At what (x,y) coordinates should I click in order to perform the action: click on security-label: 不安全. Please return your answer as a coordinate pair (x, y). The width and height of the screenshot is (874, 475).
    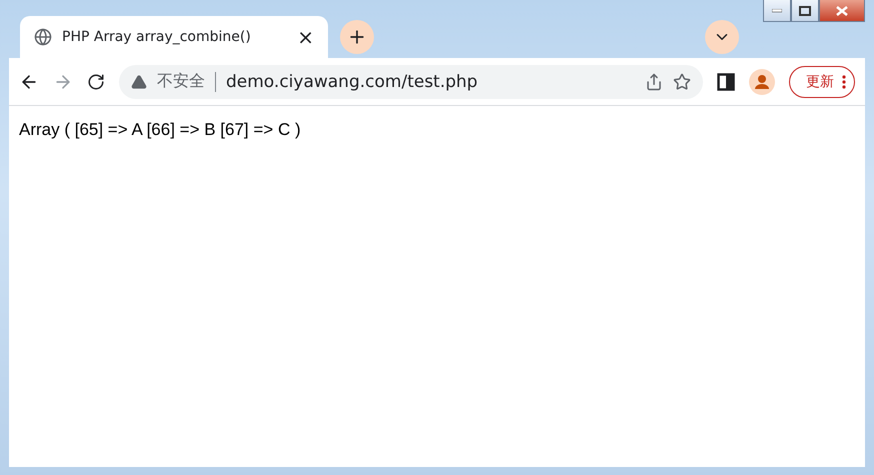
    Looking at the image, I should click on (181, 81).